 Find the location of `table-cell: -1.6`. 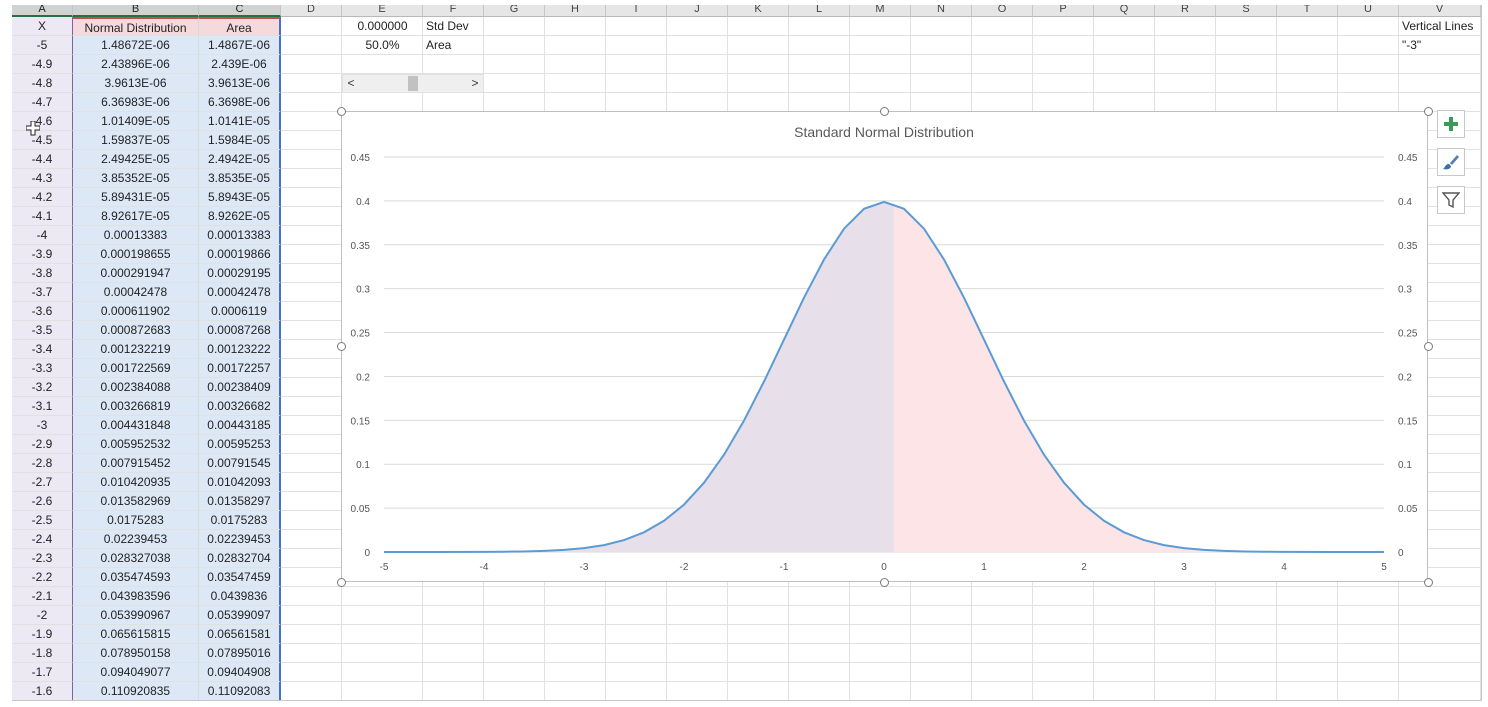

table-cell: -1.6 is located at coordinates (42, 691).